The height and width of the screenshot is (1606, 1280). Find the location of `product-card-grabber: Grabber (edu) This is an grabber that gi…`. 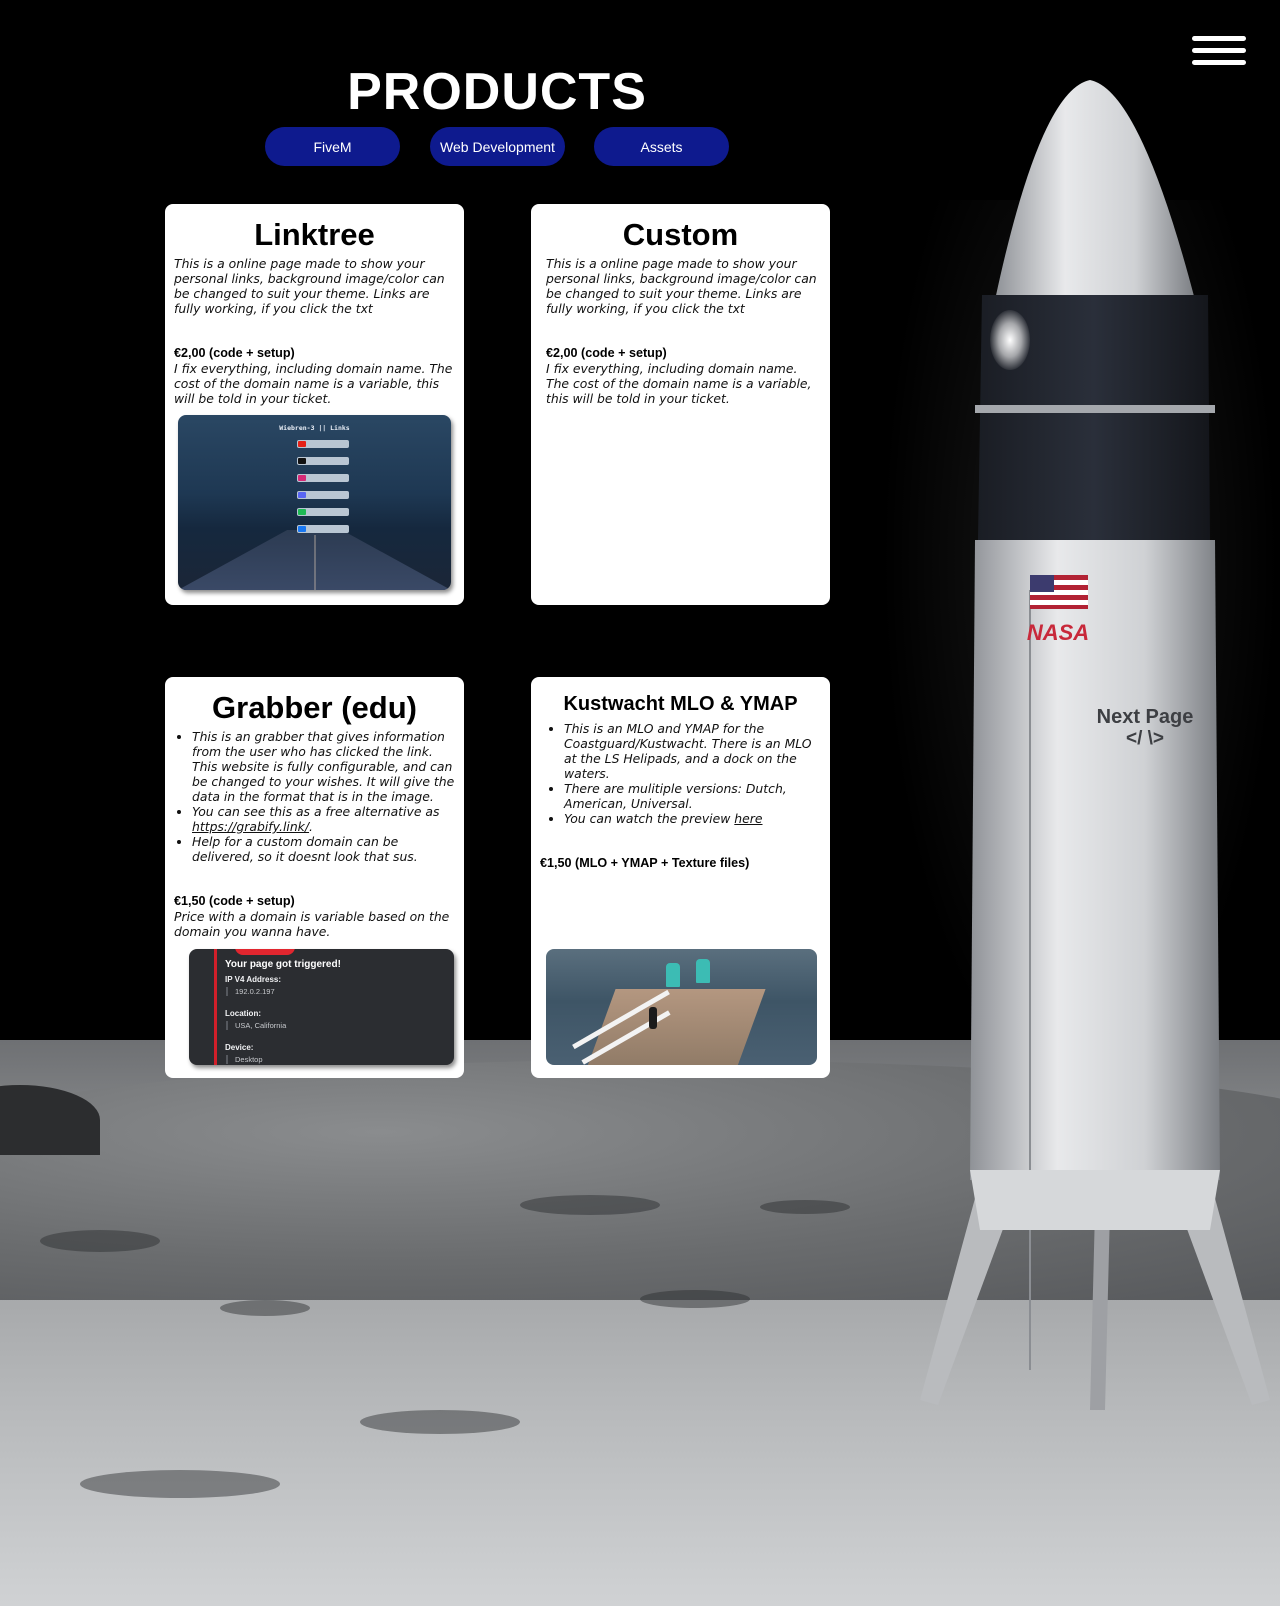

product-card-grabber: Grabber (edu) This is an grabber that gi… is located at coordinates (314, 877).